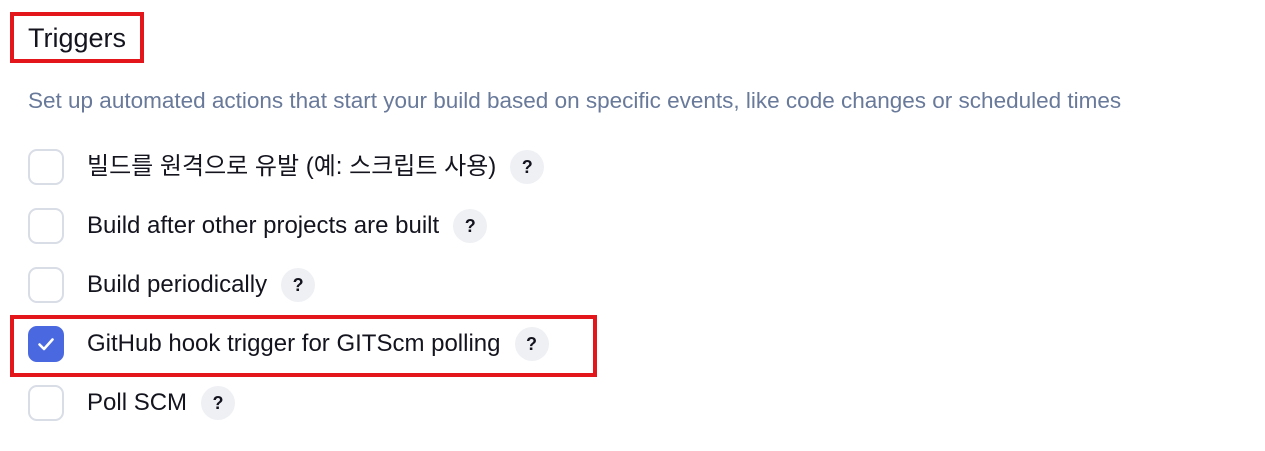 The width and height of the screenshot is (1265, 451). I want to click on help-button-remote-build: ?, so click(527, 167).